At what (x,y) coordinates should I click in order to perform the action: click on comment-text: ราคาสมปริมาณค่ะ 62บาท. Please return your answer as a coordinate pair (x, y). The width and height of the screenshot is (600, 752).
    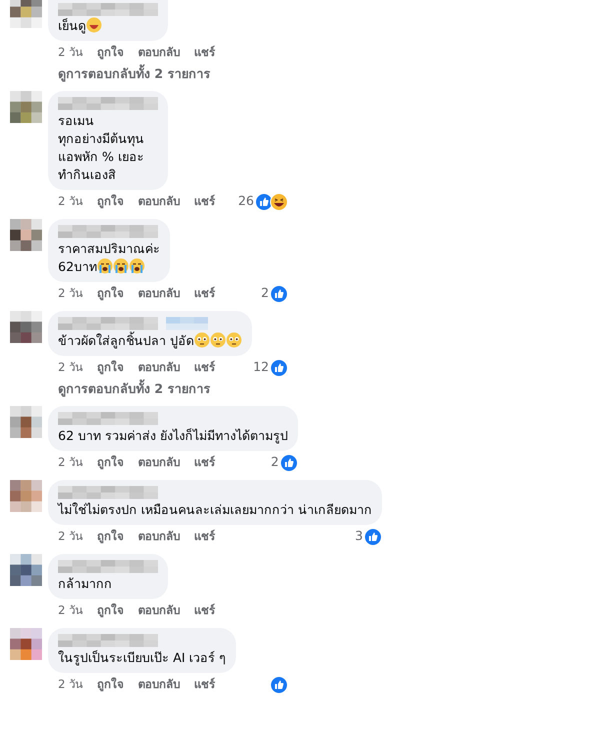
    Looking at the image, I should click on (109, 258).